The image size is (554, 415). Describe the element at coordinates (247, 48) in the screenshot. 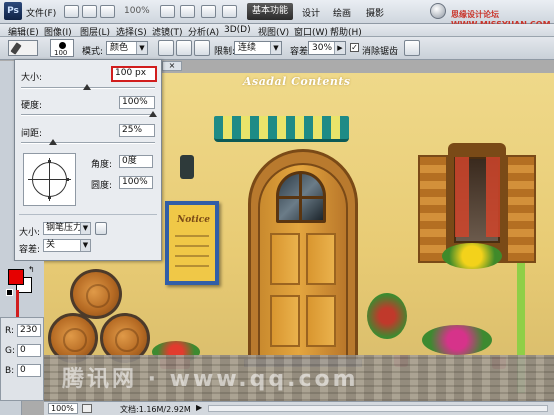

I see `limits-value: 连续` at that location.